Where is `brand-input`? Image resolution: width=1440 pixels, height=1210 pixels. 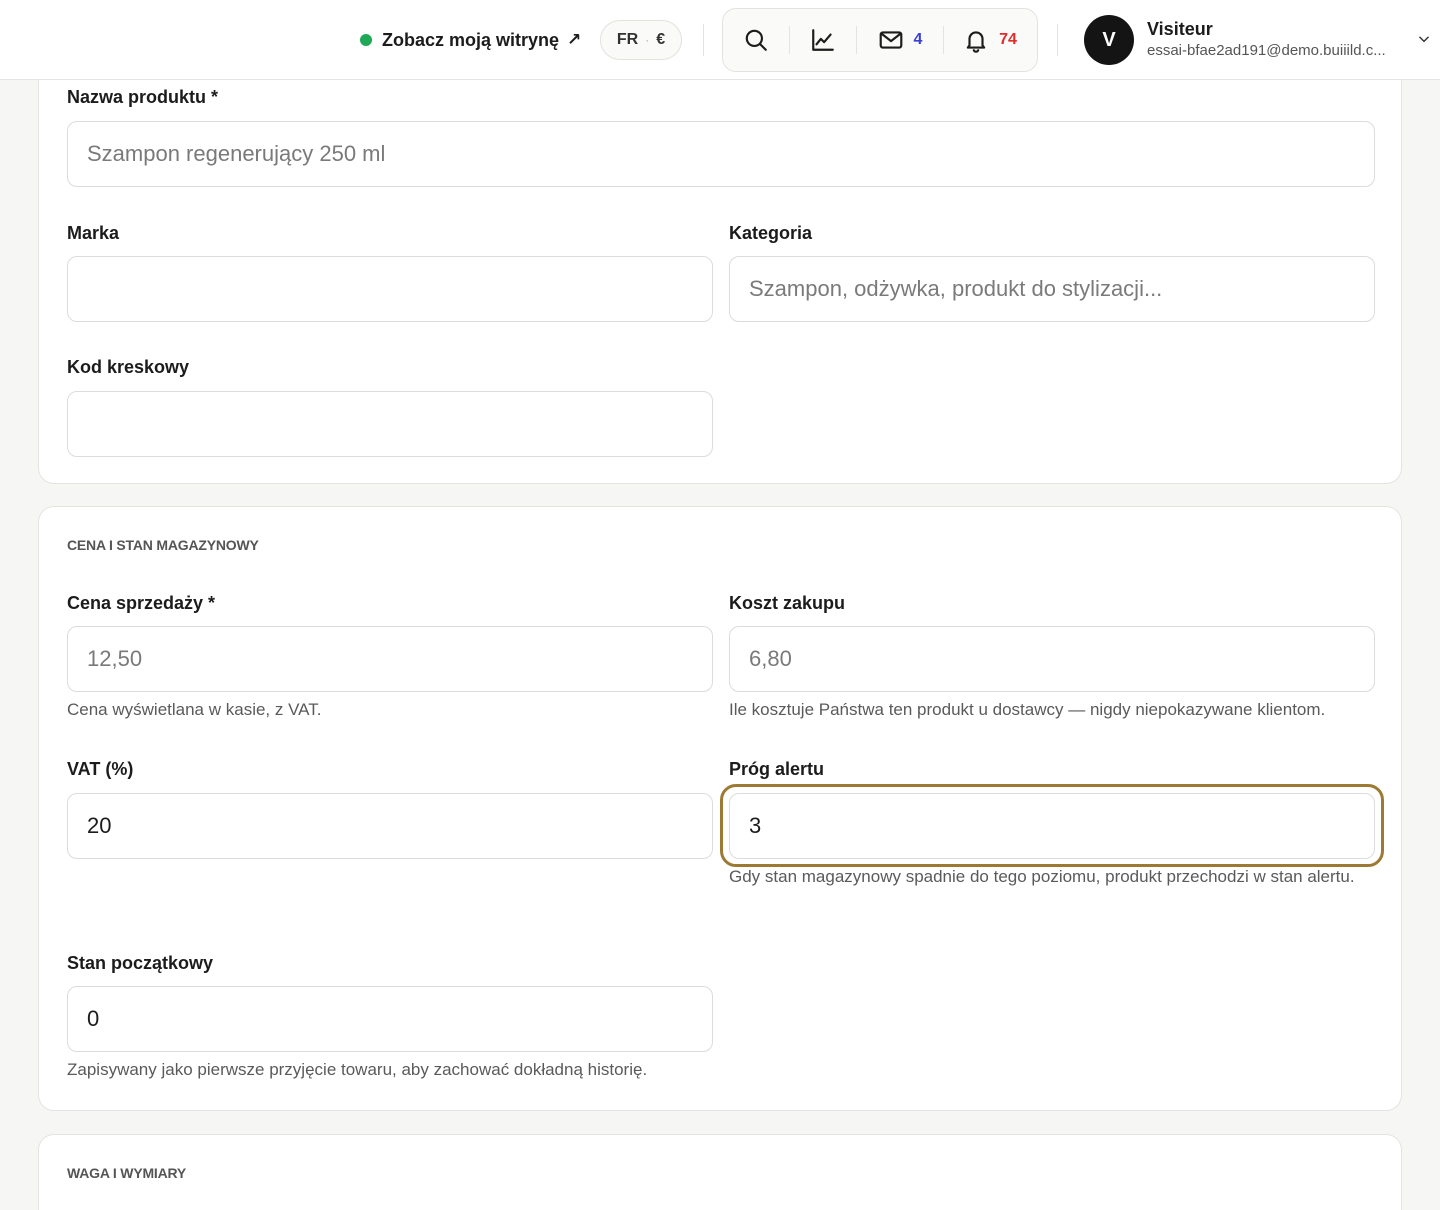 brand-input is located at coordinates (390, 289).